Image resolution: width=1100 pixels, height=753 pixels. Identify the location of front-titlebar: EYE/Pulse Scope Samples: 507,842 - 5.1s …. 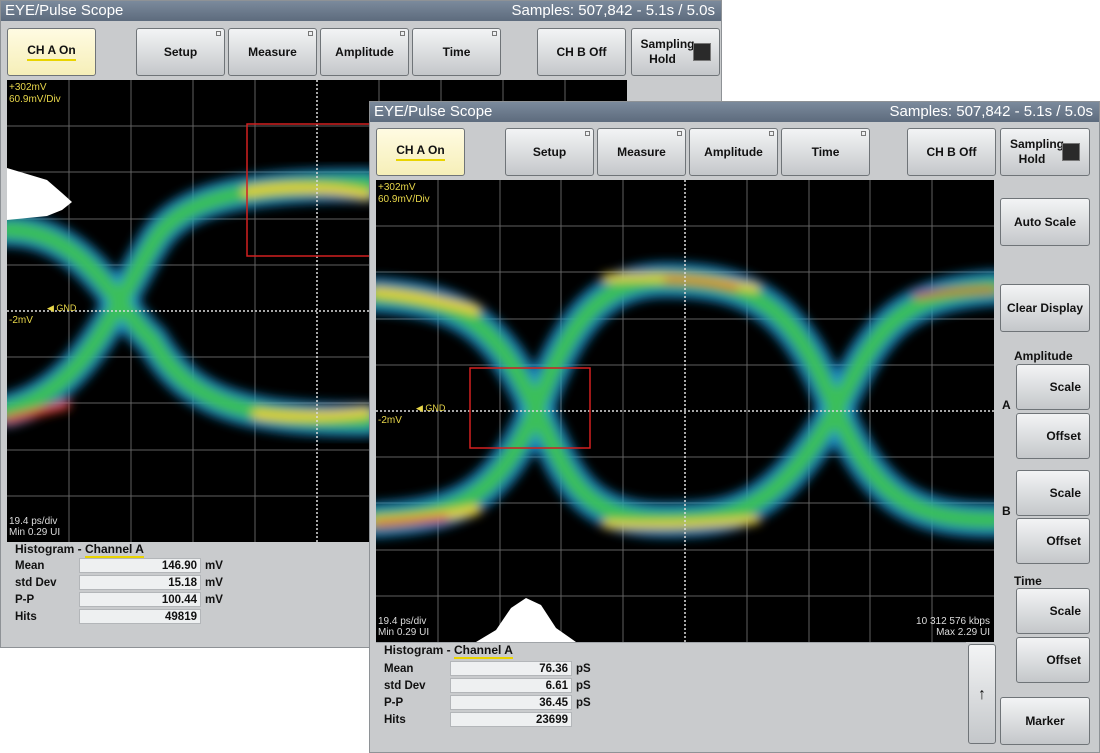
(734, 112).